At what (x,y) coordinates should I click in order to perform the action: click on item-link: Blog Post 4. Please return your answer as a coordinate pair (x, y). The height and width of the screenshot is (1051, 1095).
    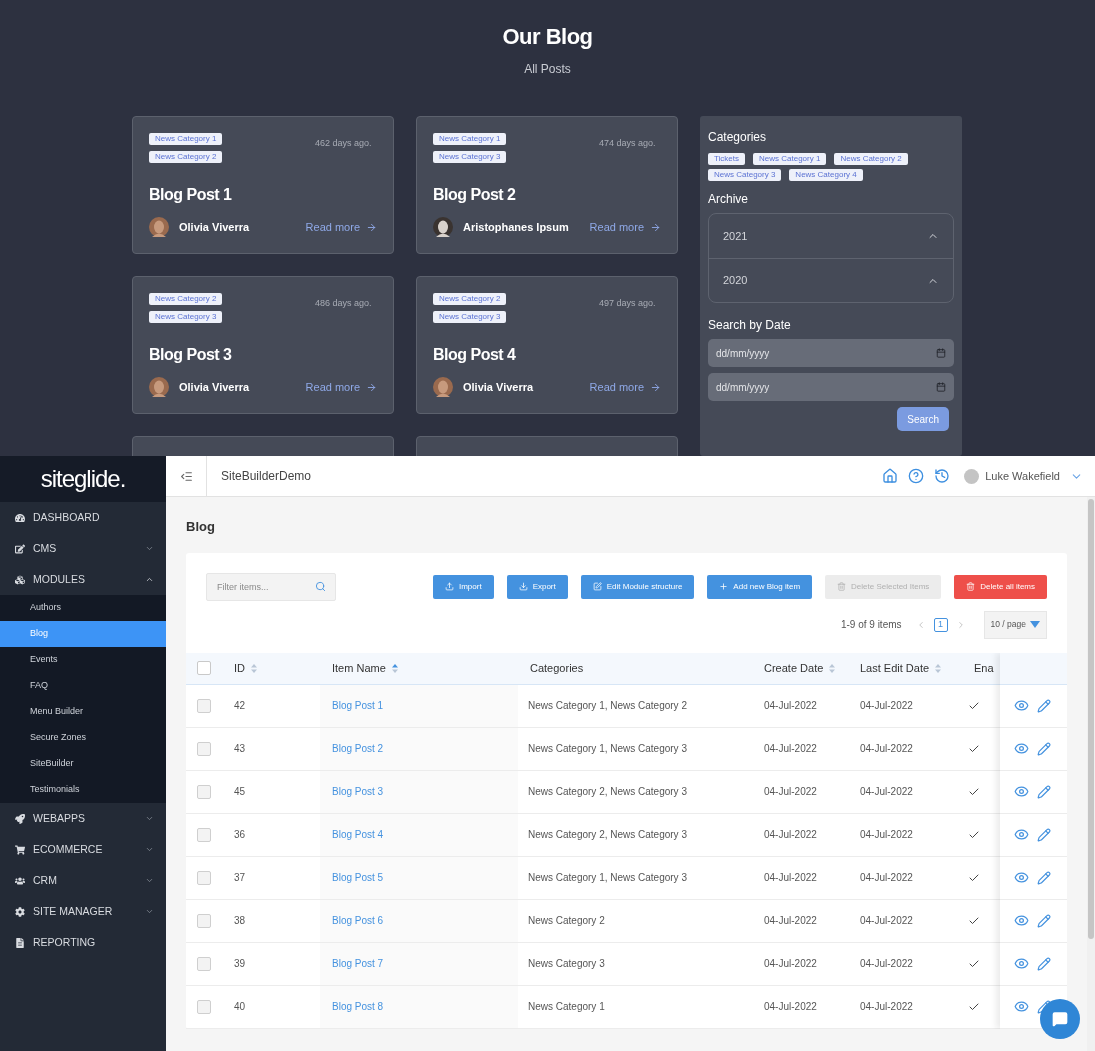
    Looking at the image, I should click on (358, 834).